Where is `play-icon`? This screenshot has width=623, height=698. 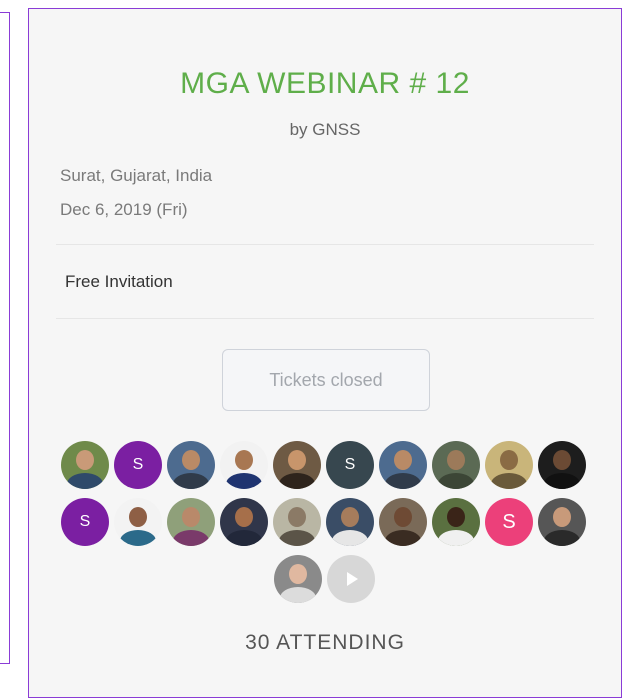 play-icon is located at coordinates (352, 579).